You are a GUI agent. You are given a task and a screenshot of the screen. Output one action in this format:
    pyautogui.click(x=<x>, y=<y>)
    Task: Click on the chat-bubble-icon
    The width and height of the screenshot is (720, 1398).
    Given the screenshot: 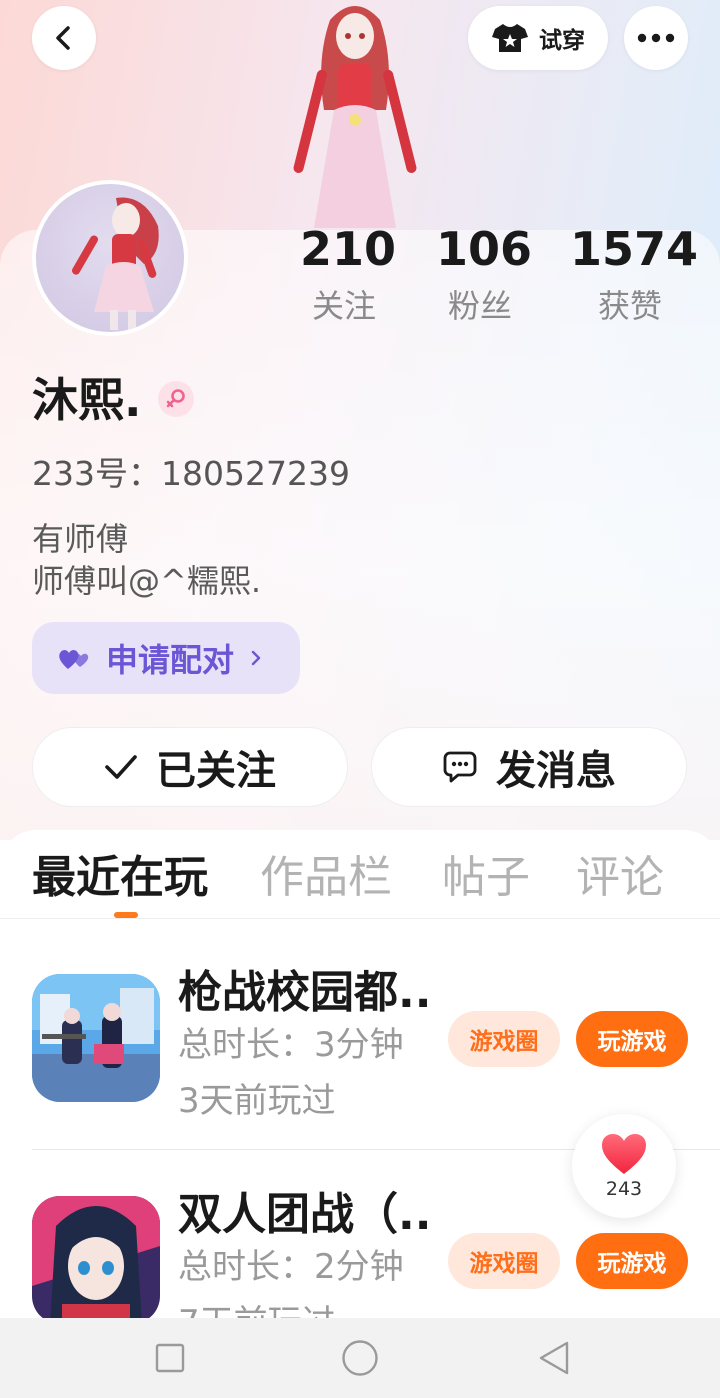 What is the action you would take?
    pyautogui.click(x=460, y=767)
    